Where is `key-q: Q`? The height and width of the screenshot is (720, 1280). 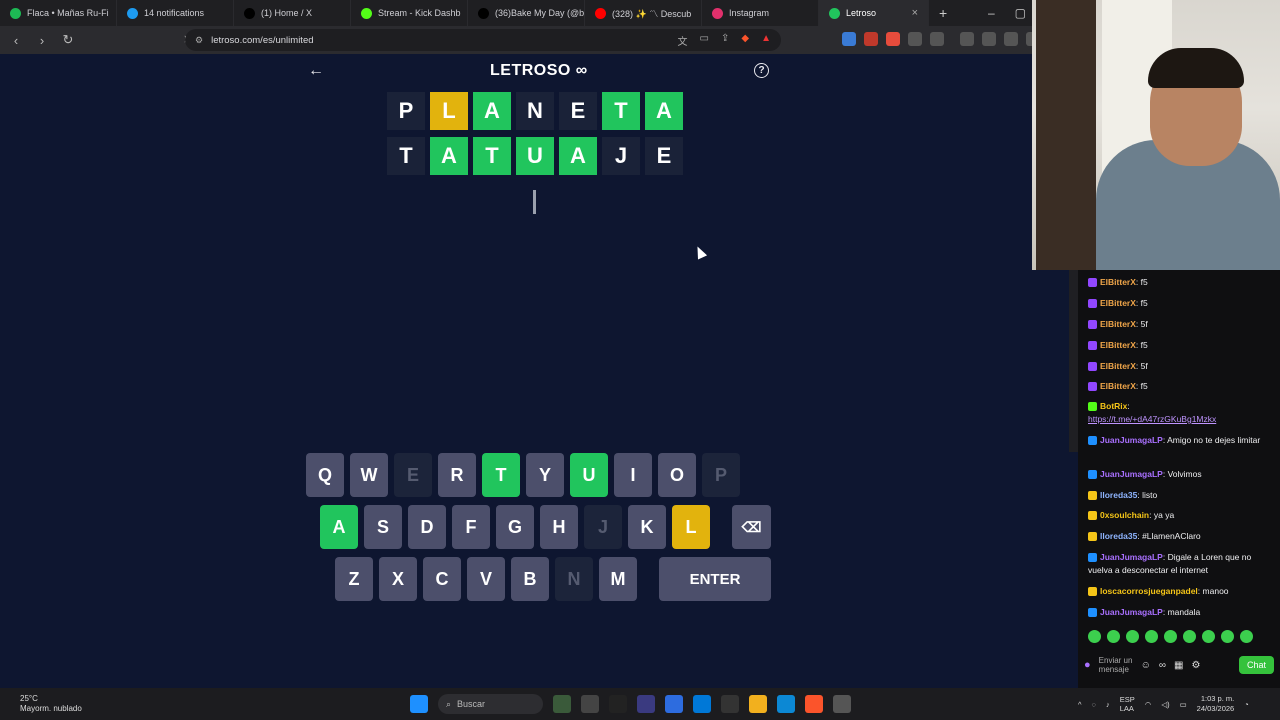
key-q: Q is located at coordinates (325, 475).